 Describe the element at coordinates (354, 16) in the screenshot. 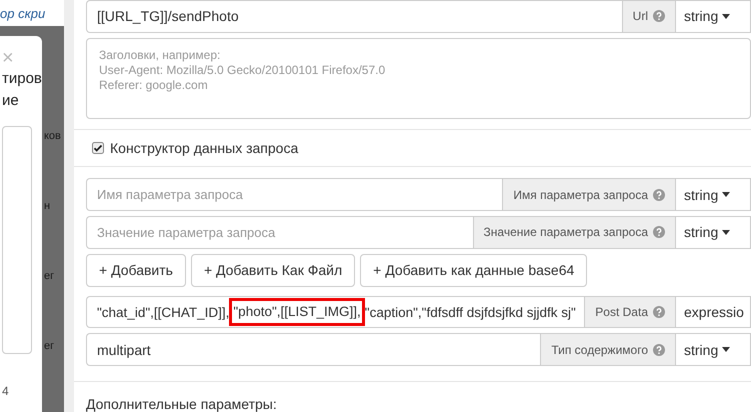

I see `url-field: [[URL_TG]]/sendPhoto` at that location.